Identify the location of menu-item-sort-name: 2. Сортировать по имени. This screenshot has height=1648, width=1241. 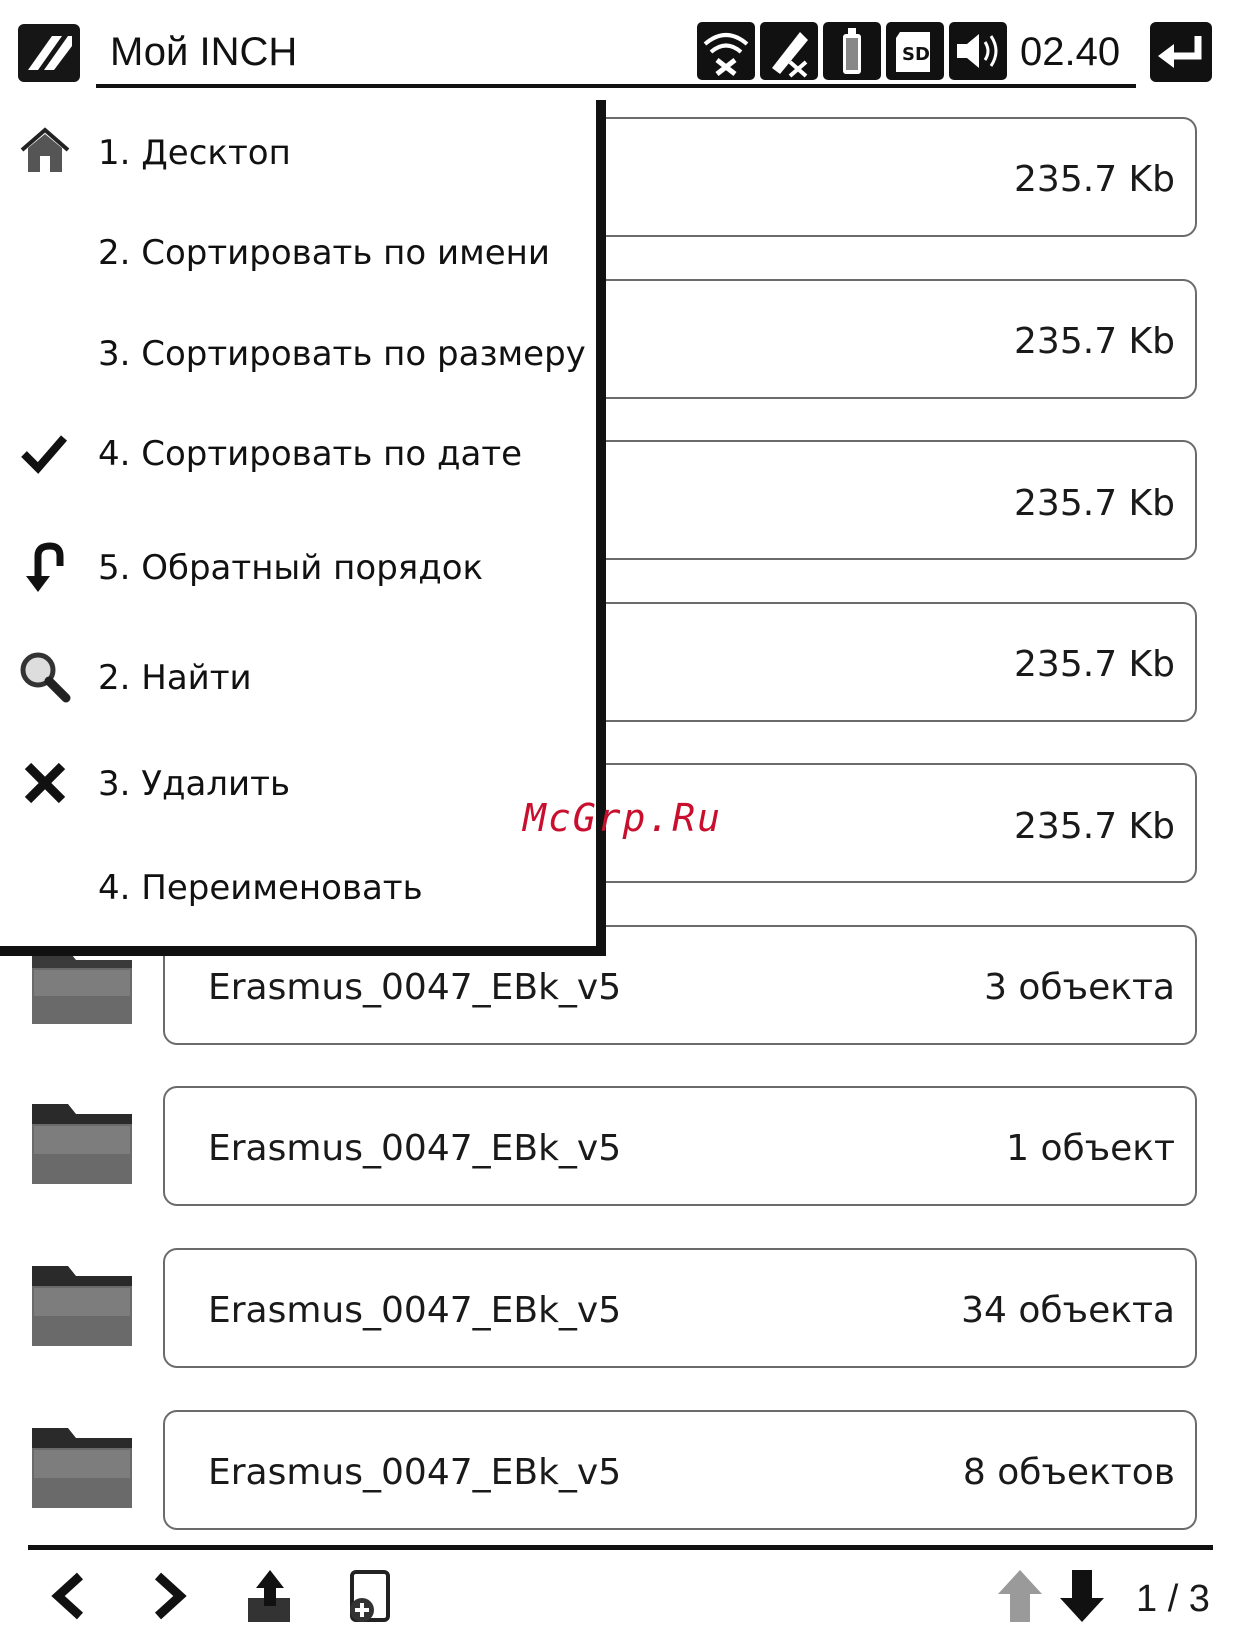
(324, 253).